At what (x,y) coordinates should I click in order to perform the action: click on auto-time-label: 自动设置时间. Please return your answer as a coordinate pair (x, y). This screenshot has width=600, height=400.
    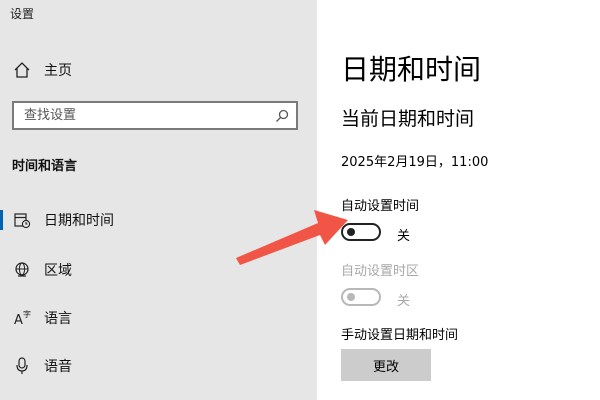
    Looking at the image, I should click on (380, 206).